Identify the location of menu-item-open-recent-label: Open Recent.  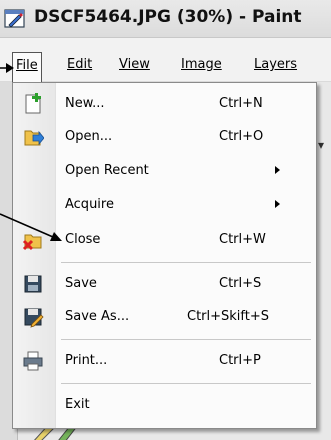
(107, 170).